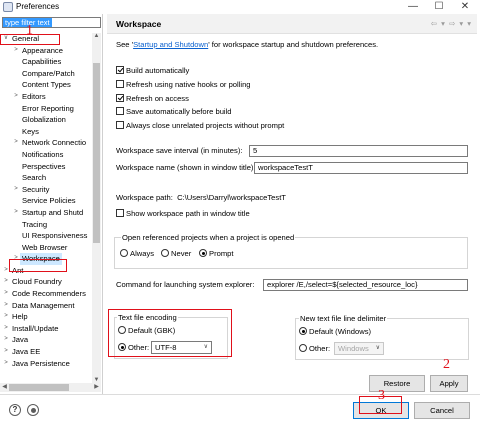 This screenshot has height=429, width=480. I want to click on save-interval-input: 5, so click(358, 151).